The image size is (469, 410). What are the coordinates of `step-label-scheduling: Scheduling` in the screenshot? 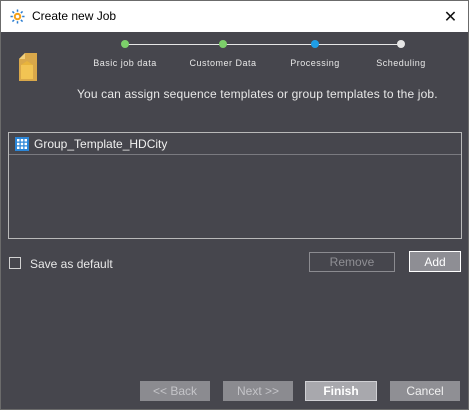 It's located at (401, 63).